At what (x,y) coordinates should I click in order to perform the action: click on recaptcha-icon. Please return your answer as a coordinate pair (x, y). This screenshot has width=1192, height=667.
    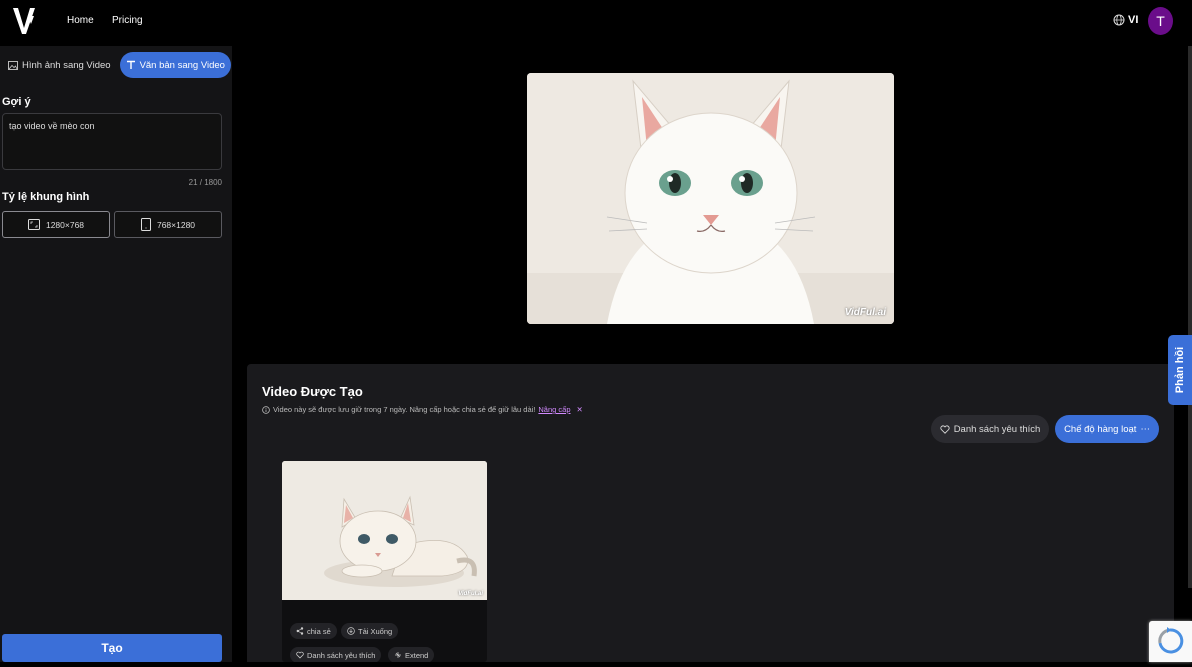
    Looking at the image, I should click on (1171, 640).